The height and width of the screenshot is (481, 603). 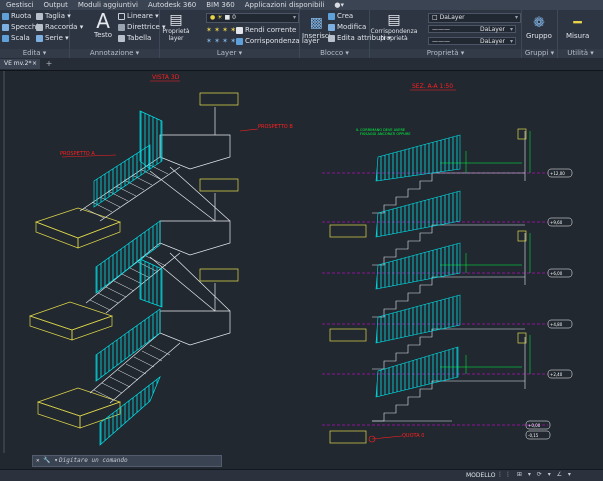 I want to click on rotate-icon, so click(x=5, y=16).